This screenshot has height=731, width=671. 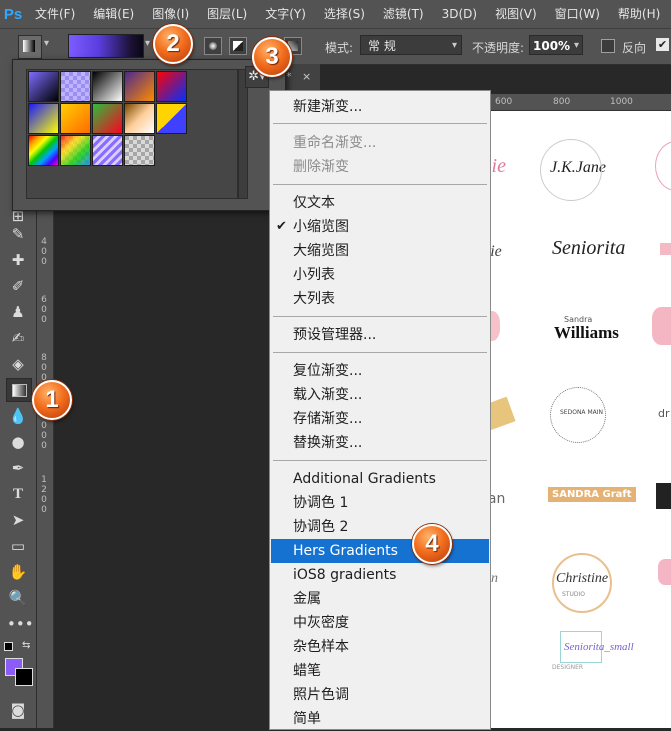 What do you see at coordinates (18, 286) in the screenshot?
I see `brush-icon: ✐` at bounding box center [18, 286].